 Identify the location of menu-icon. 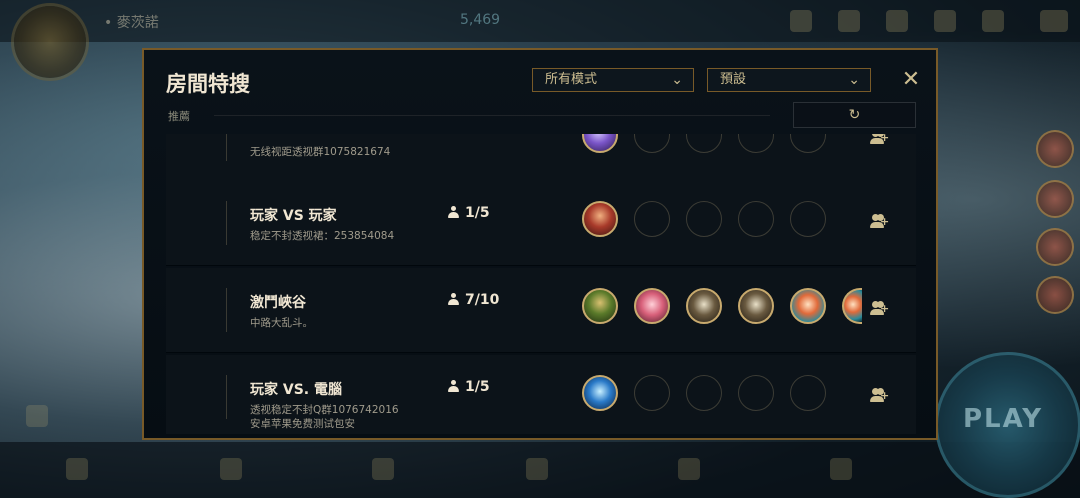
(1054, 21).